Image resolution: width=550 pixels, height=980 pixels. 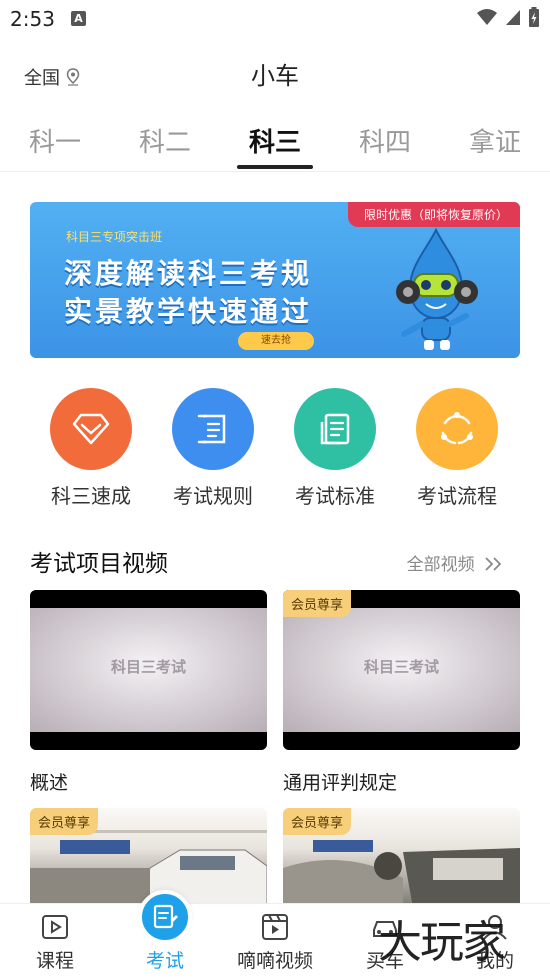 I want to click on double-chevron-right-icon, so click(x=493, y=564).